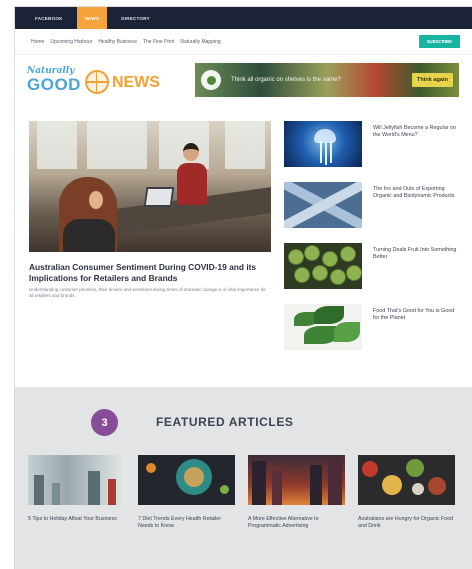 This screenshot has height=569, width=472. Describe the element at coordinates (92, 18) in the screenshot. I see `tab-news: NEWS` at that location.